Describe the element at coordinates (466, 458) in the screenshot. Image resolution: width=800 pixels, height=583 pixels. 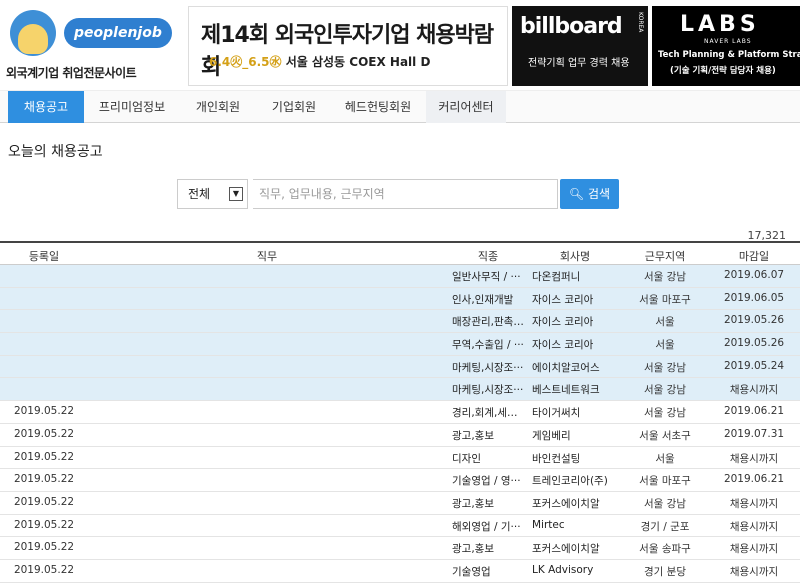
I see `row-category: 디자인` at that location.